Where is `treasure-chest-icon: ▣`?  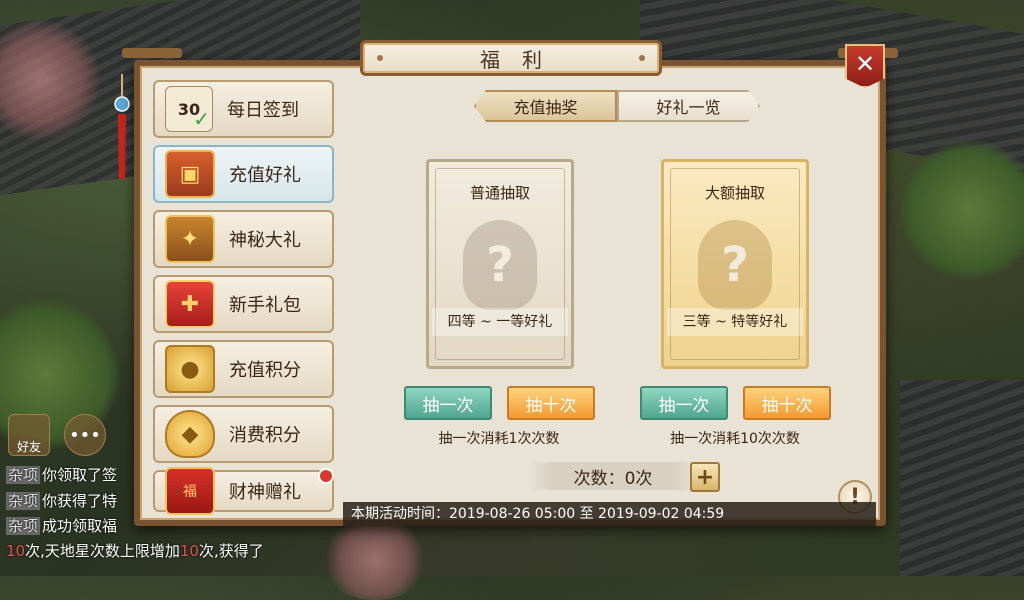 treasure-chest-icon: ▣ is located at coordinates (190, 174).